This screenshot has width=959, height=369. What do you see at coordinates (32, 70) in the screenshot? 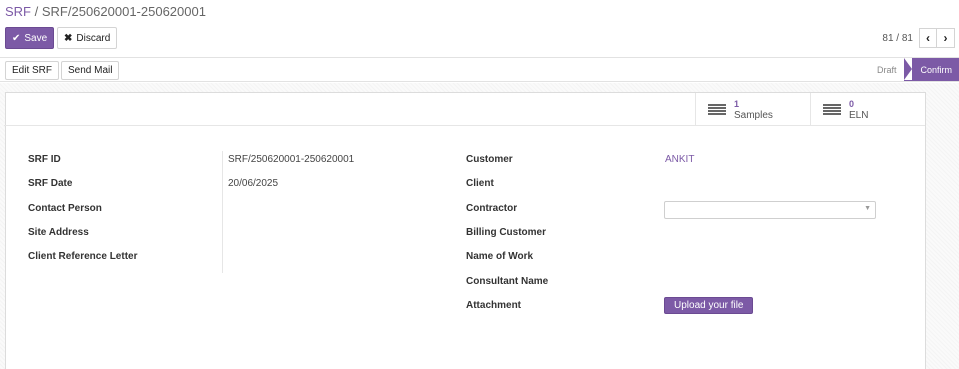
I see `edit-srf-button: Edit SRF` at bounding box center [32, 70].